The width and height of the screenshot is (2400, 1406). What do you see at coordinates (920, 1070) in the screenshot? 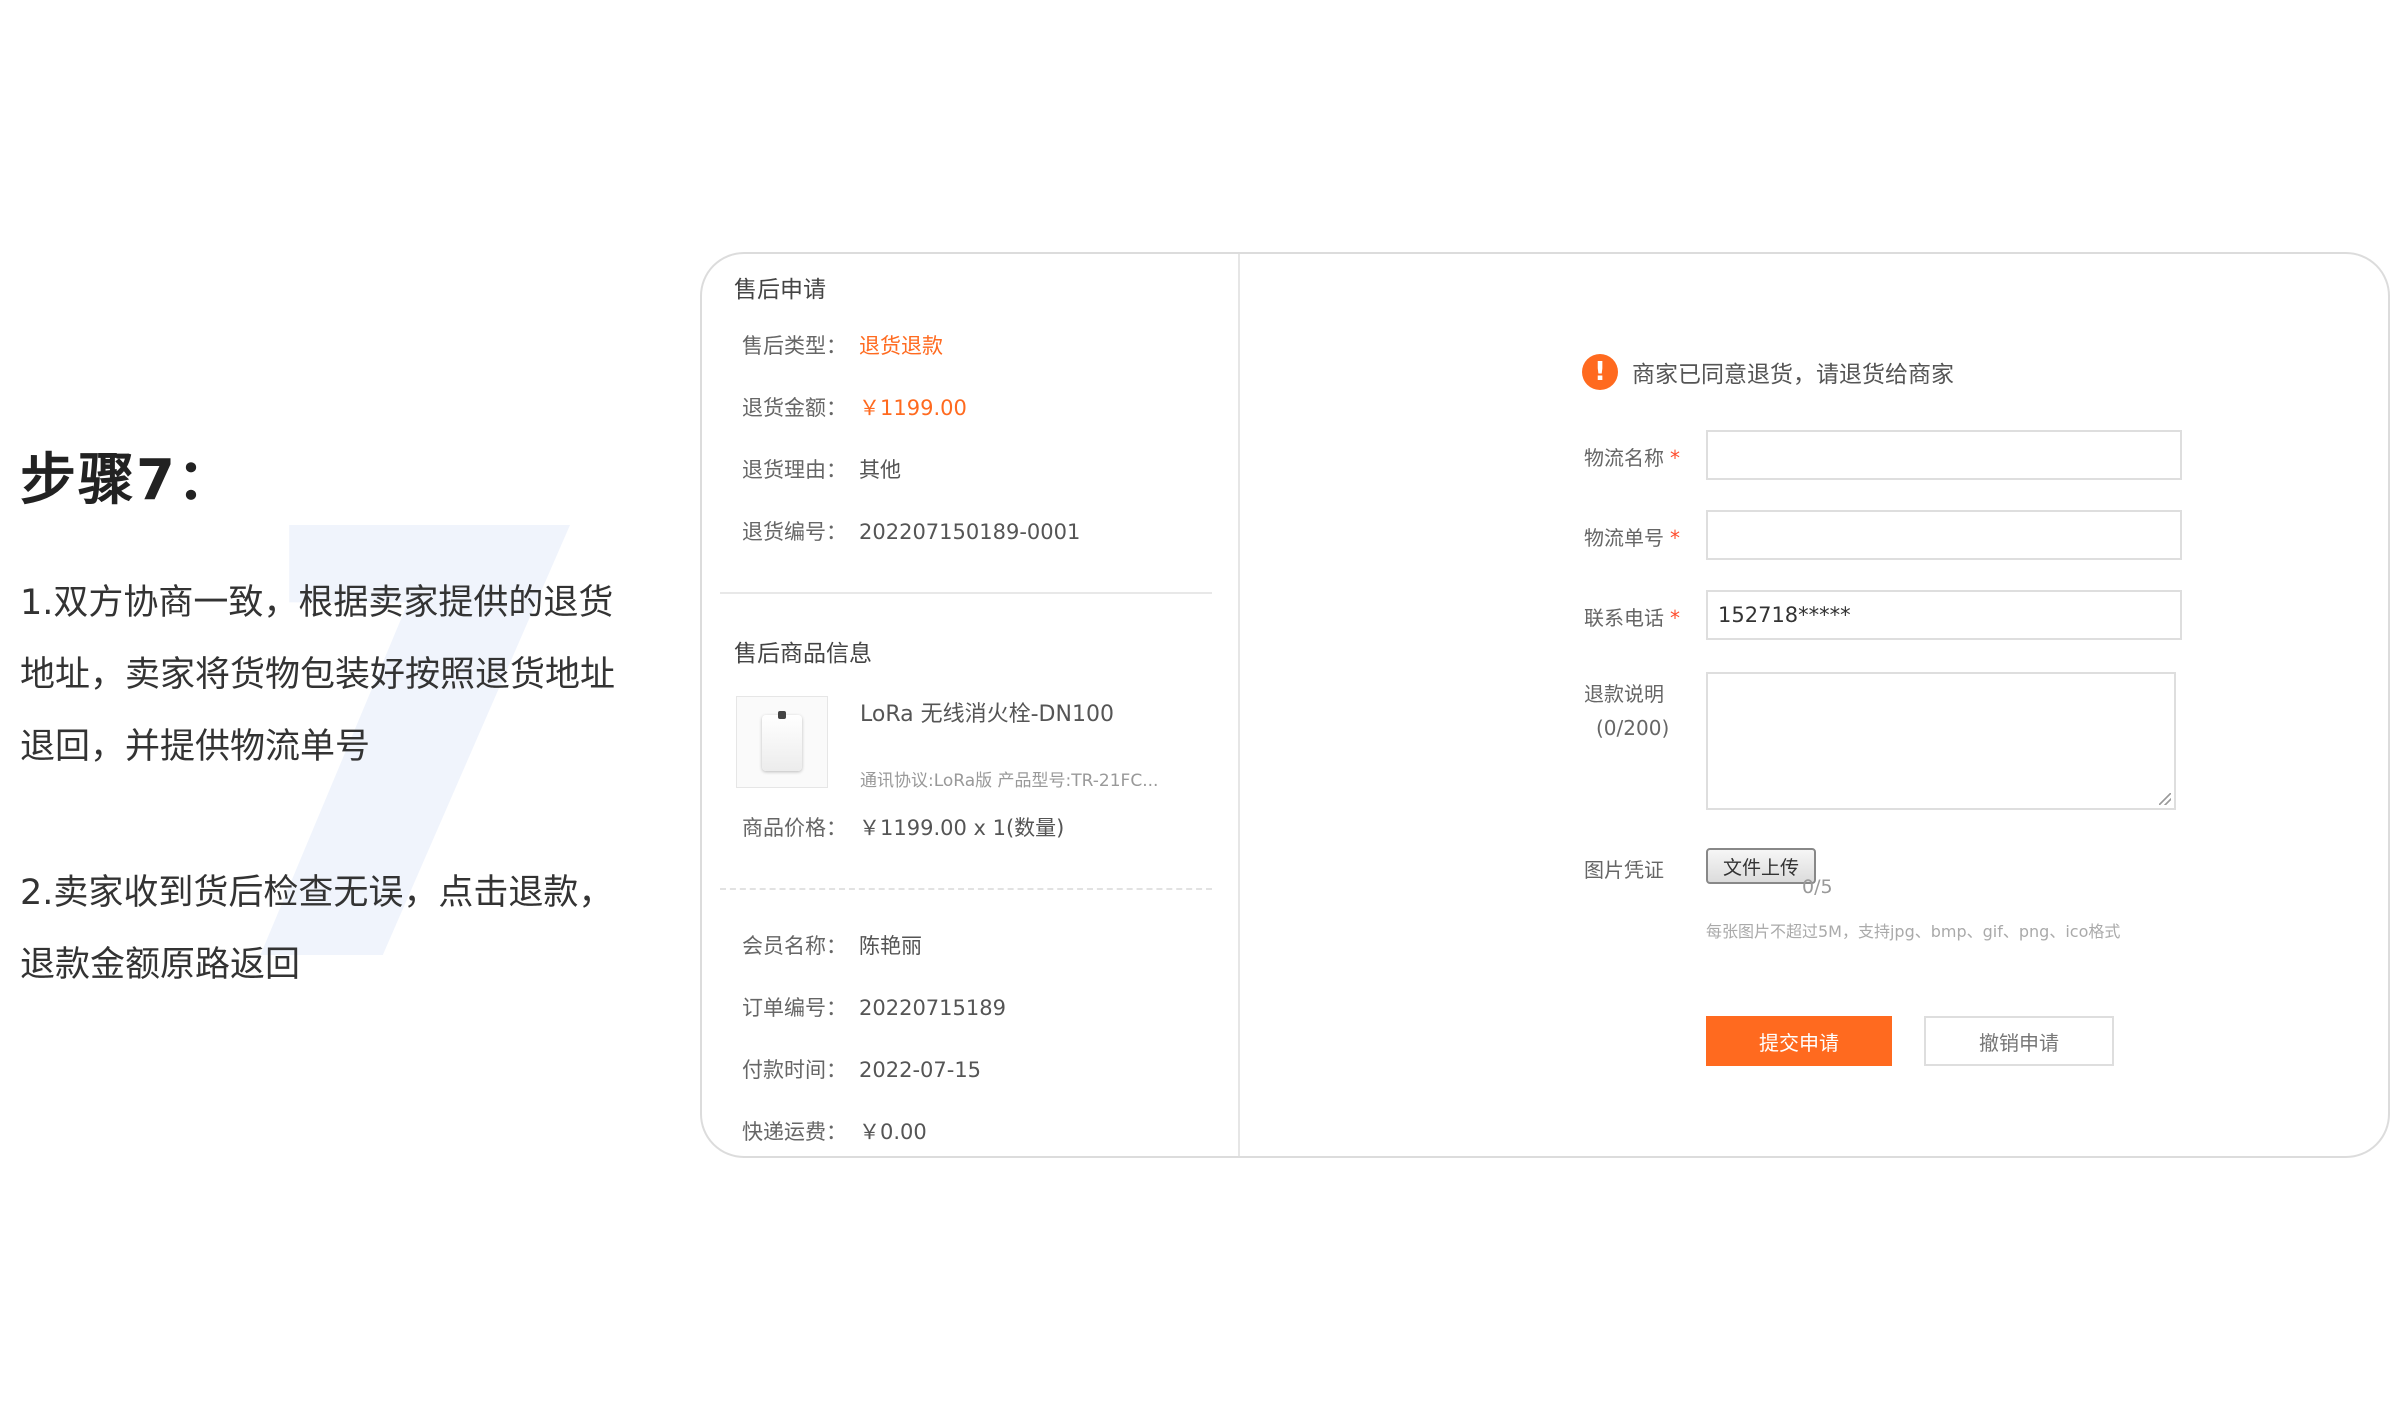
I see `payment-time-value: 2022-07-15` at bounding box center [920, 1070].